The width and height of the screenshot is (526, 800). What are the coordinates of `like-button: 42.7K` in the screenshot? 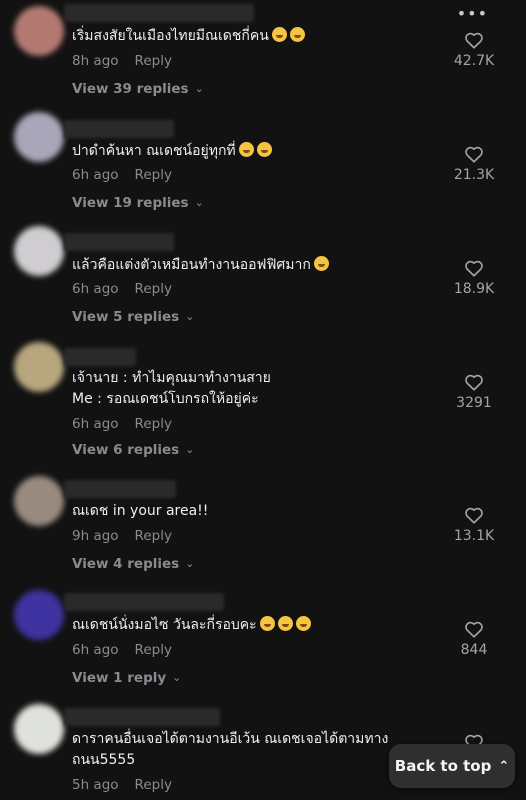 It's located at (474, 50).